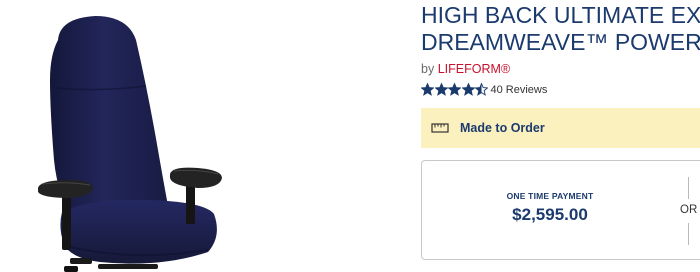 This screenshot has width=700, height=272. I want to click on or-label: OR, so click(689, 210).